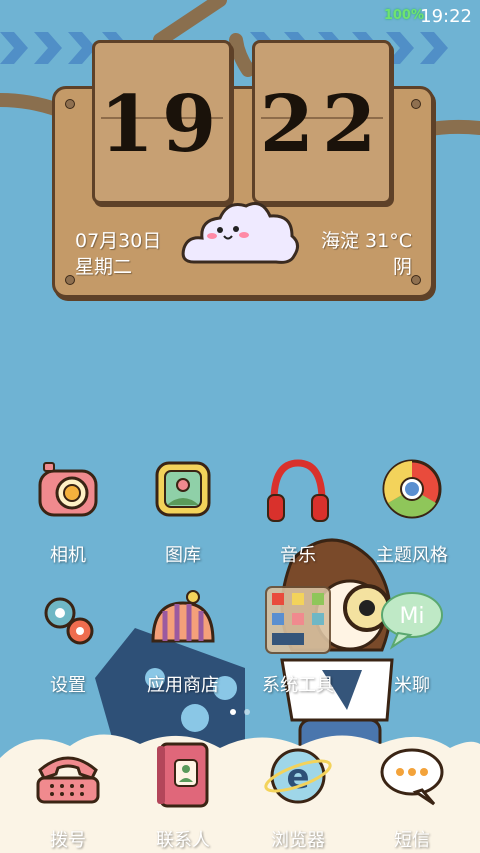  I want to click on app-label: 浏览器, so click(298, 840).